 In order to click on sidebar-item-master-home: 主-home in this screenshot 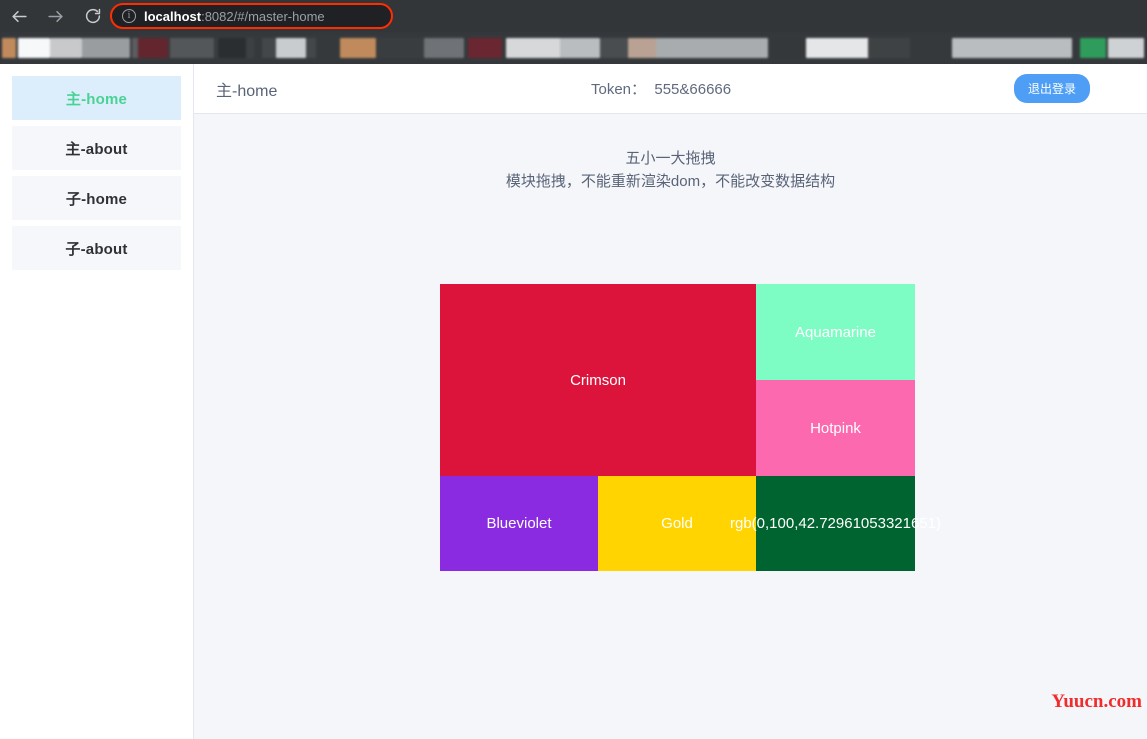, I will do `click(96, 98)`.